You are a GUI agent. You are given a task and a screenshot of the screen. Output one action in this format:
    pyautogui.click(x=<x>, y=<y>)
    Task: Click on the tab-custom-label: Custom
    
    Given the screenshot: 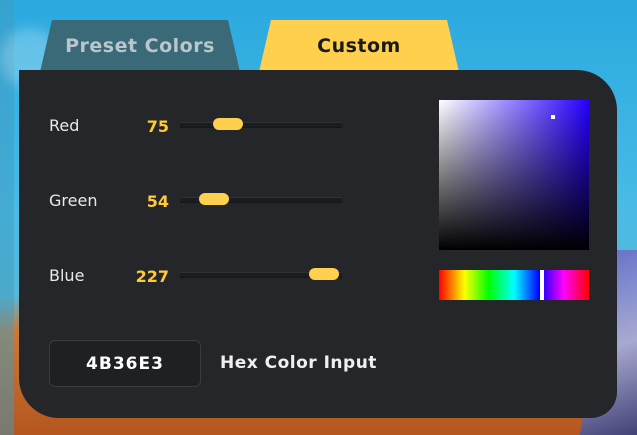 What is the action you would take?
    pyautogui.click(x=359, y=46)
    